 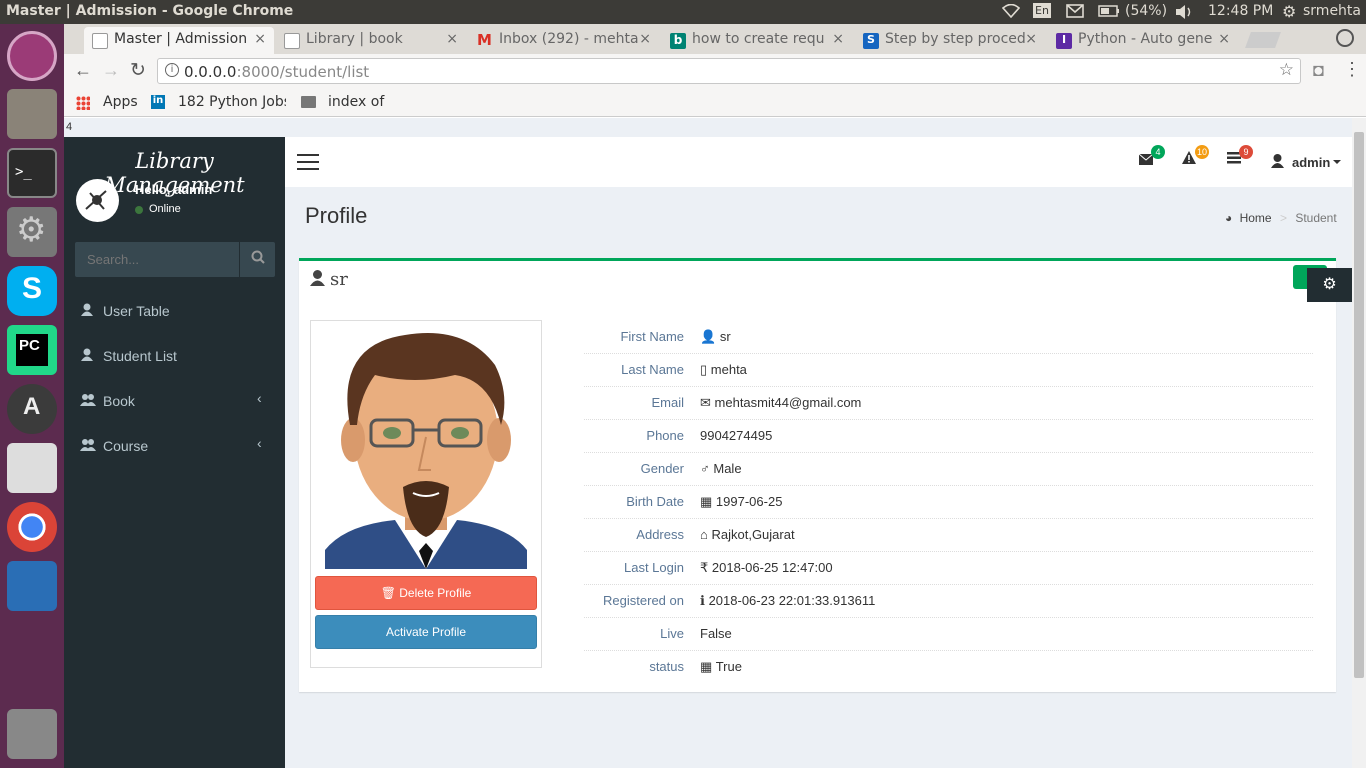 What do you see at coordinates (716, 633) in the screenshot?
I see `field-value: False` at bounding box center [716, 633].